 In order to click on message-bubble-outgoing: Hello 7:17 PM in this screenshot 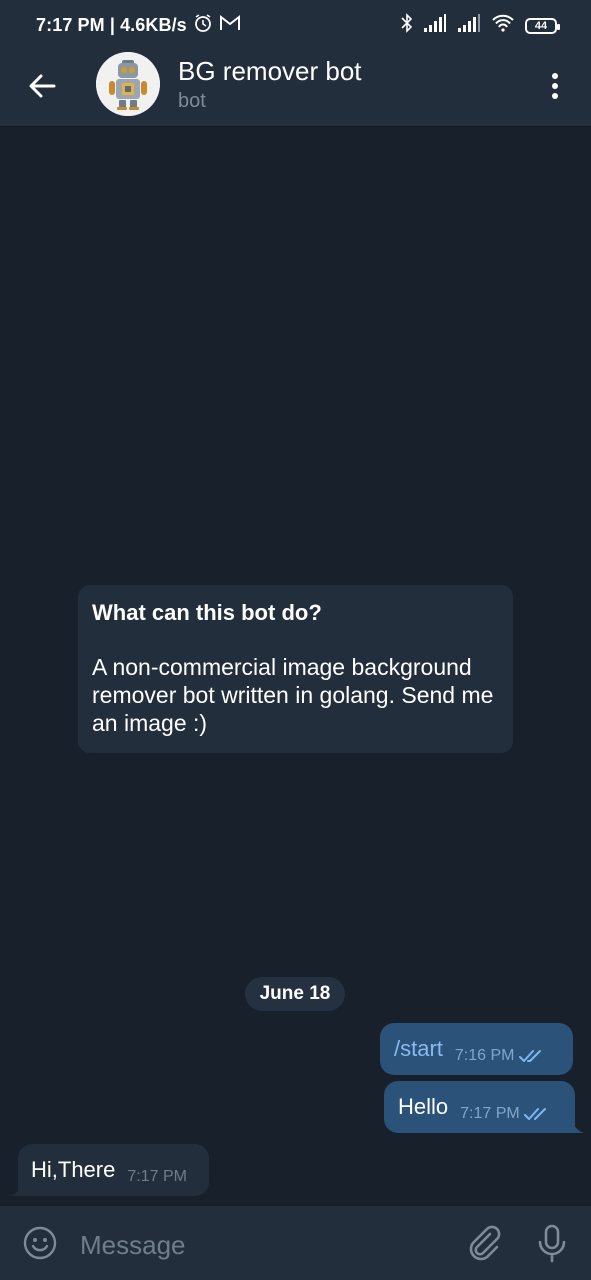, I will do `click(479, 1107)`.